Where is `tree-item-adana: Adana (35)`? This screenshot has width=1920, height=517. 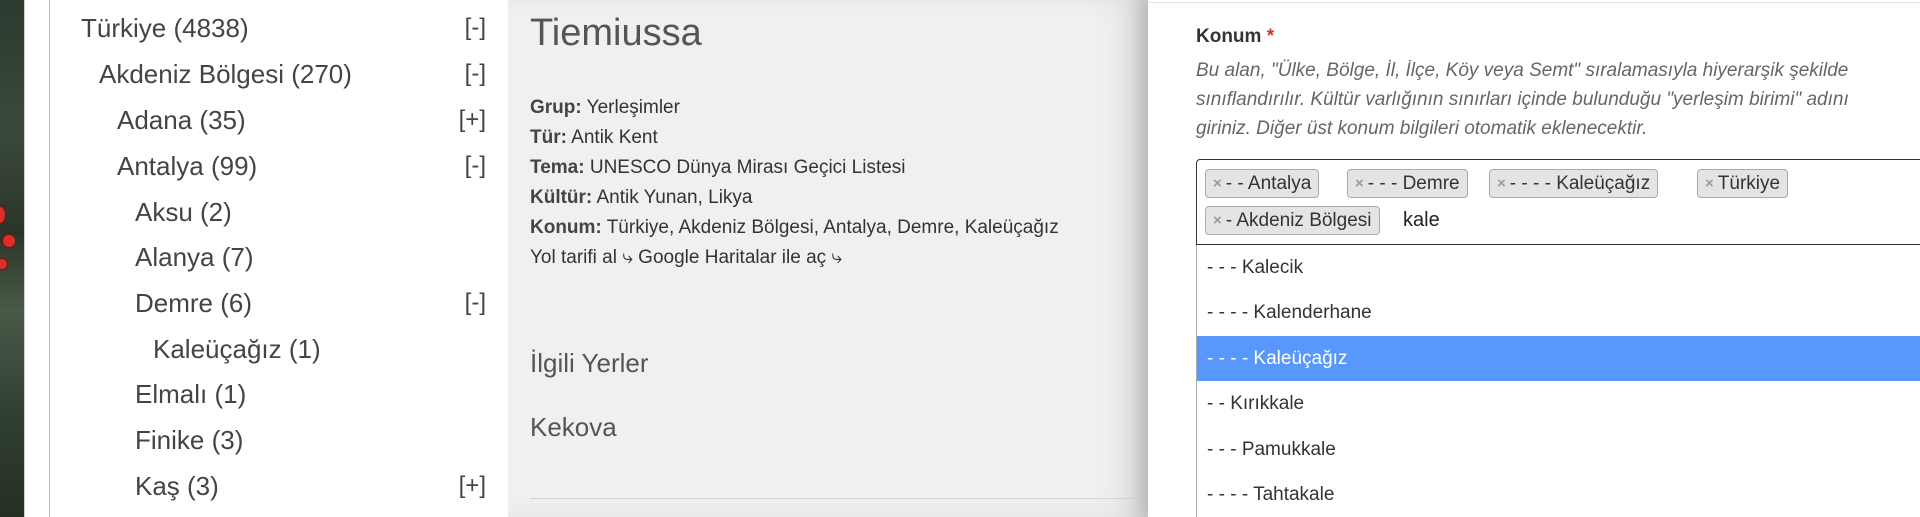
tree-item-adana: Adana (35) is located at coordinates (181, 120).